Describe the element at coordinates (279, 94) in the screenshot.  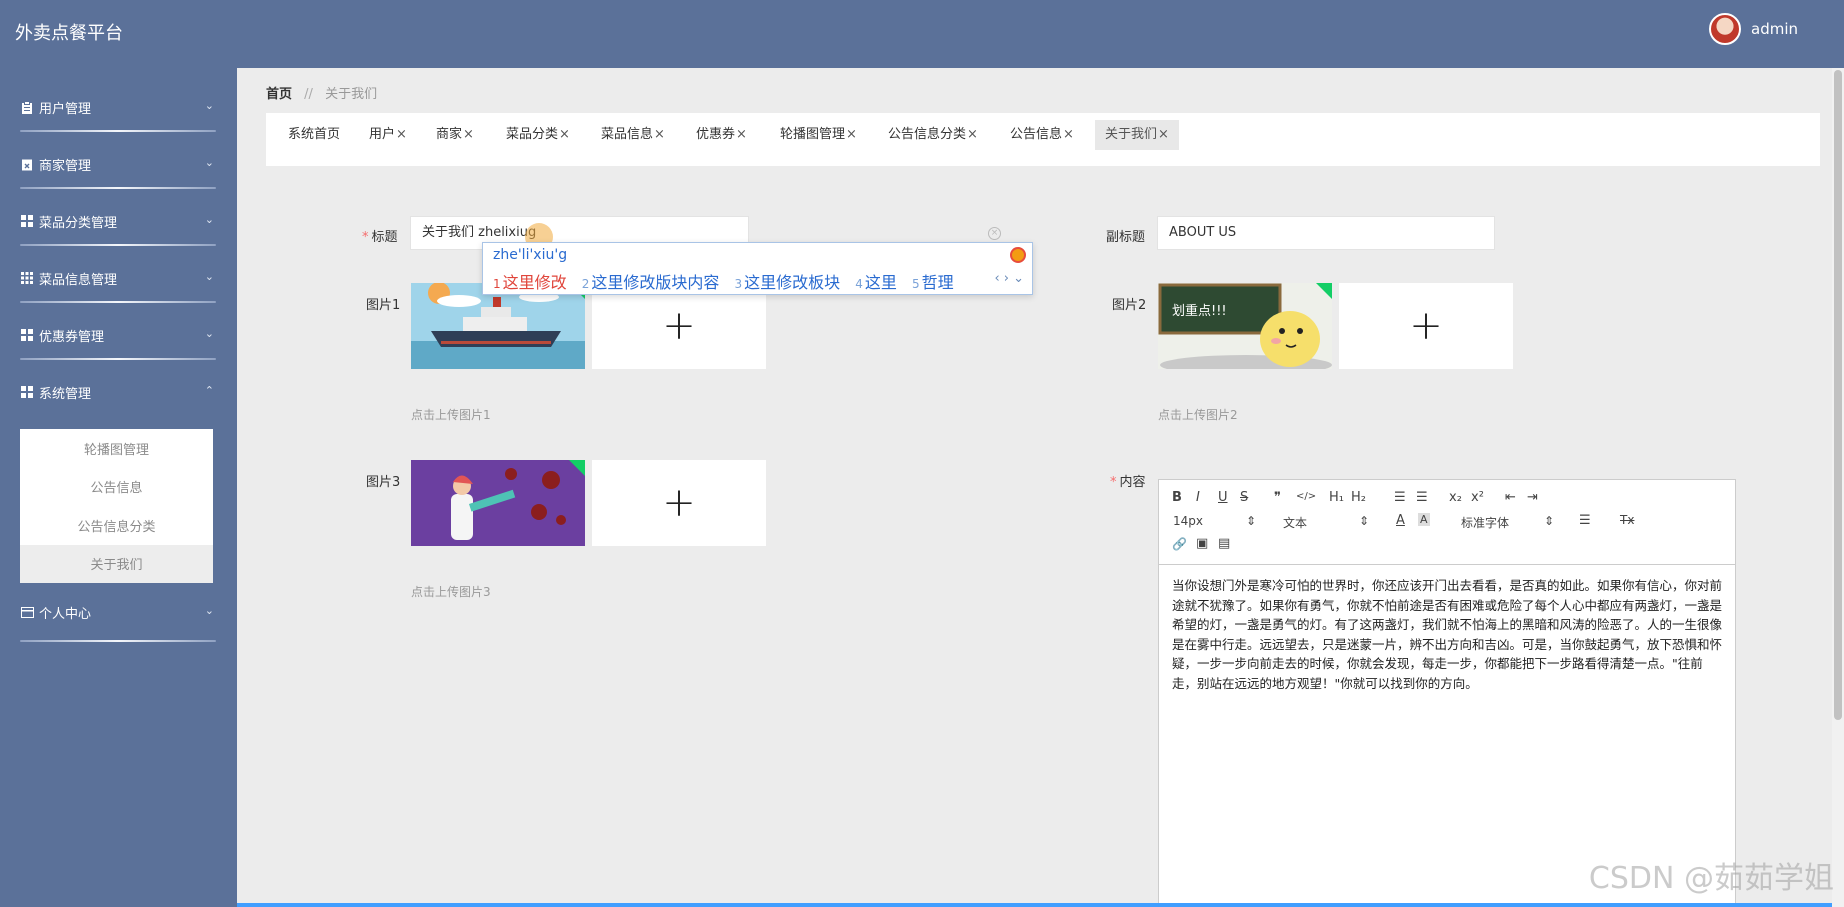
I see `breadcrumb-home: 首页` at that location.